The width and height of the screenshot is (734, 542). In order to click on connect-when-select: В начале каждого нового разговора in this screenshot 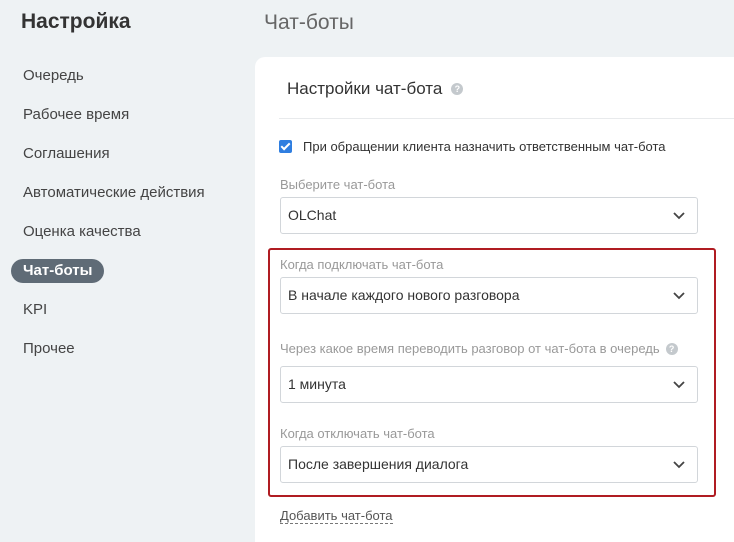, I will do `click(489, 295)`.